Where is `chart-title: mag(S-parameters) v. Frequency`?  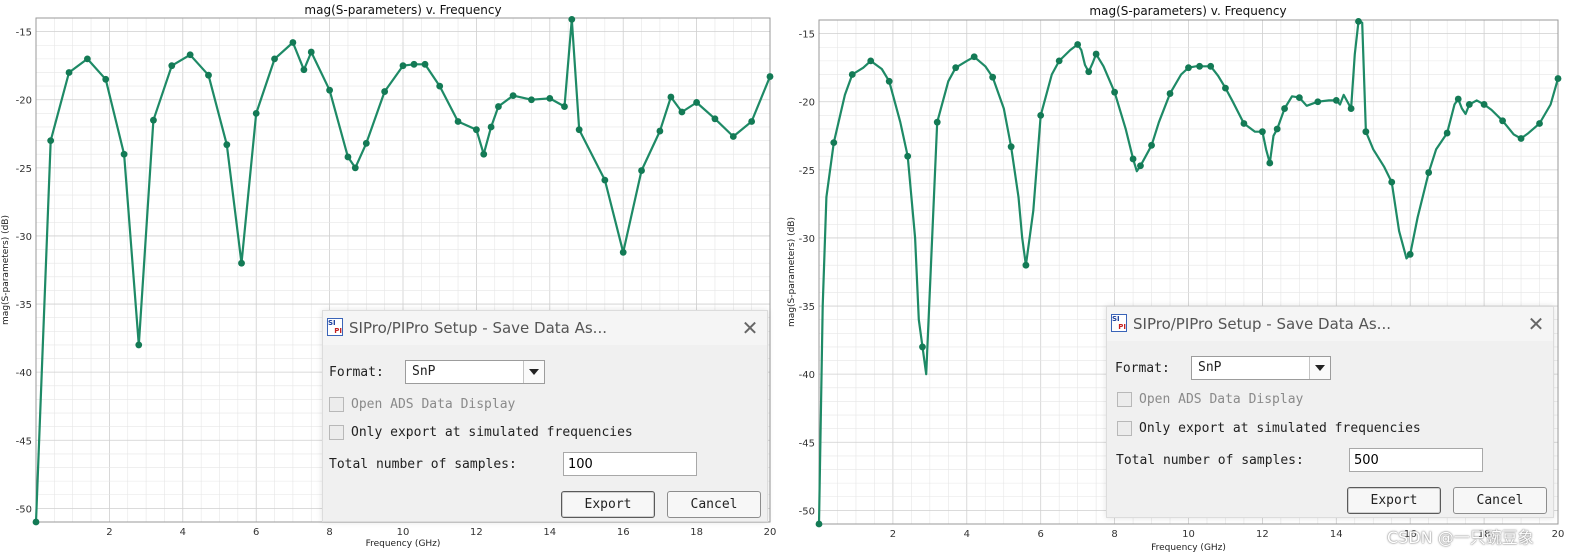
chart-title: mag(S-parameters) v. Frequency is located at coordinates (402, 10).